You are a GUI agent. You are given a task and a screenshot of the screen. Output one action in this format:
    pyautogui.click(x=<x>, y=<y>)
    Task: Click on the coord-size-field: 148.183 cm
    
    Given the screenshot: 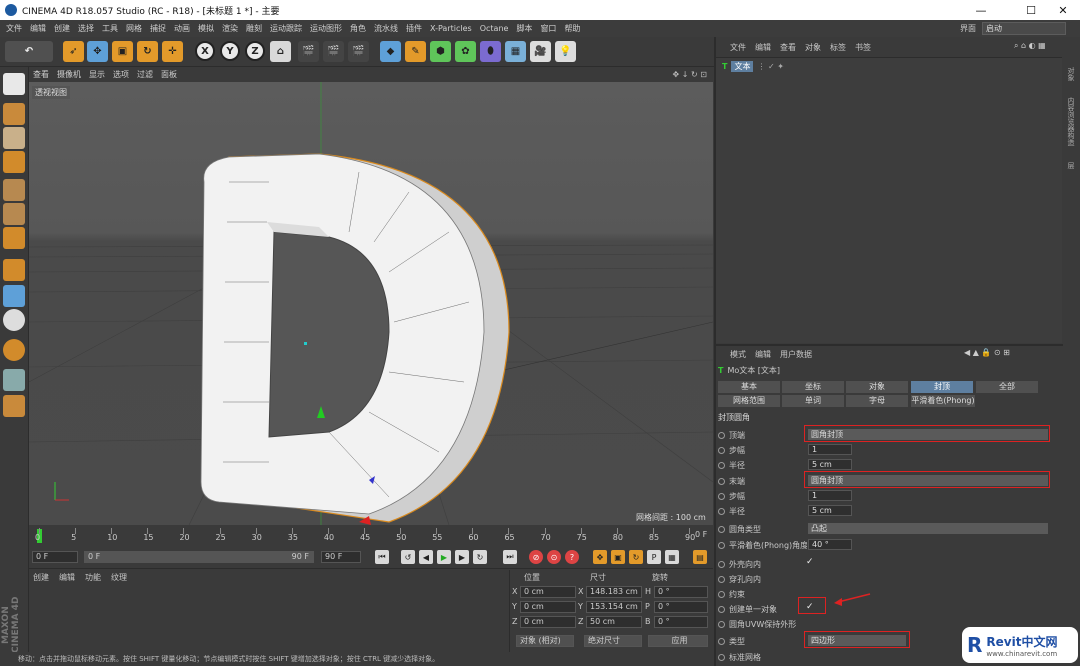 What is the action you would take?
    pyautogui.click(x=614, y=592)
    